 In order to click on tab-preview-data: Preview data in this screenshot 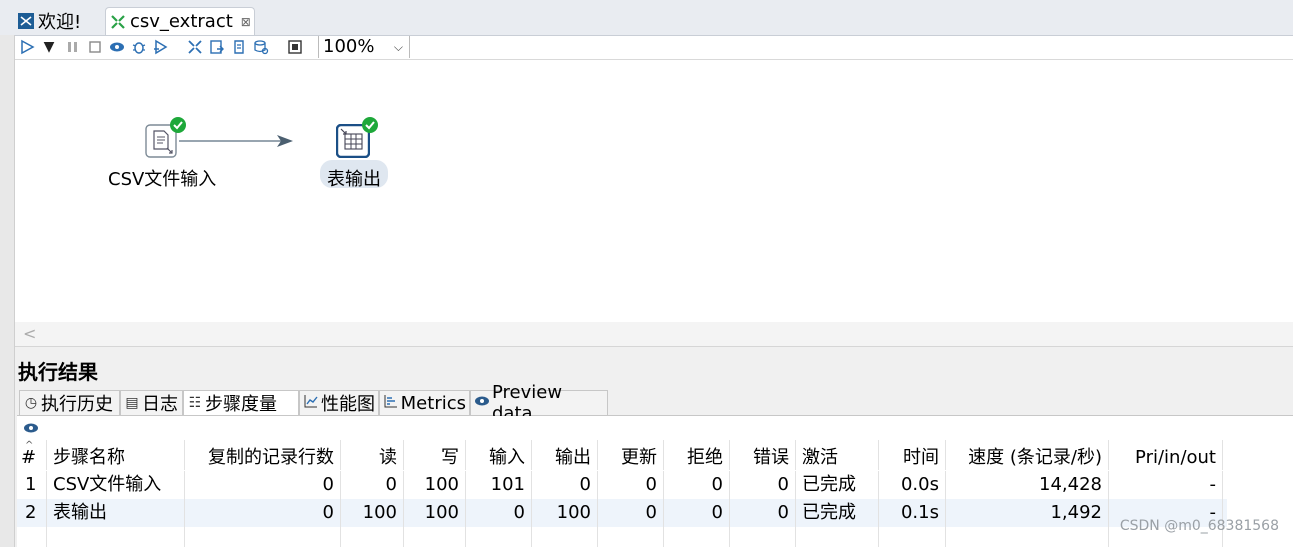, I will do `click(539, 403)`.